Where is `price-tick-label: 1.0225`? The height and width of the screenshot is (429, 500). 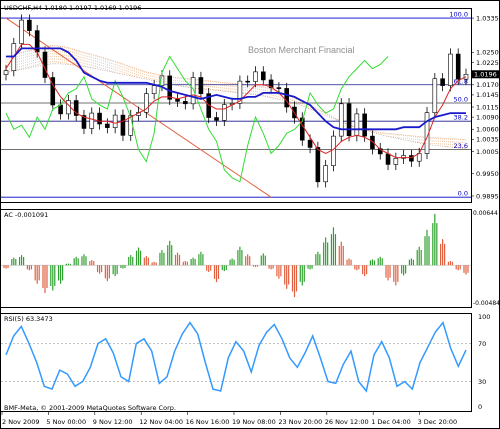 price-tick-label: 1.0225 is located at coordinates (487, 63).